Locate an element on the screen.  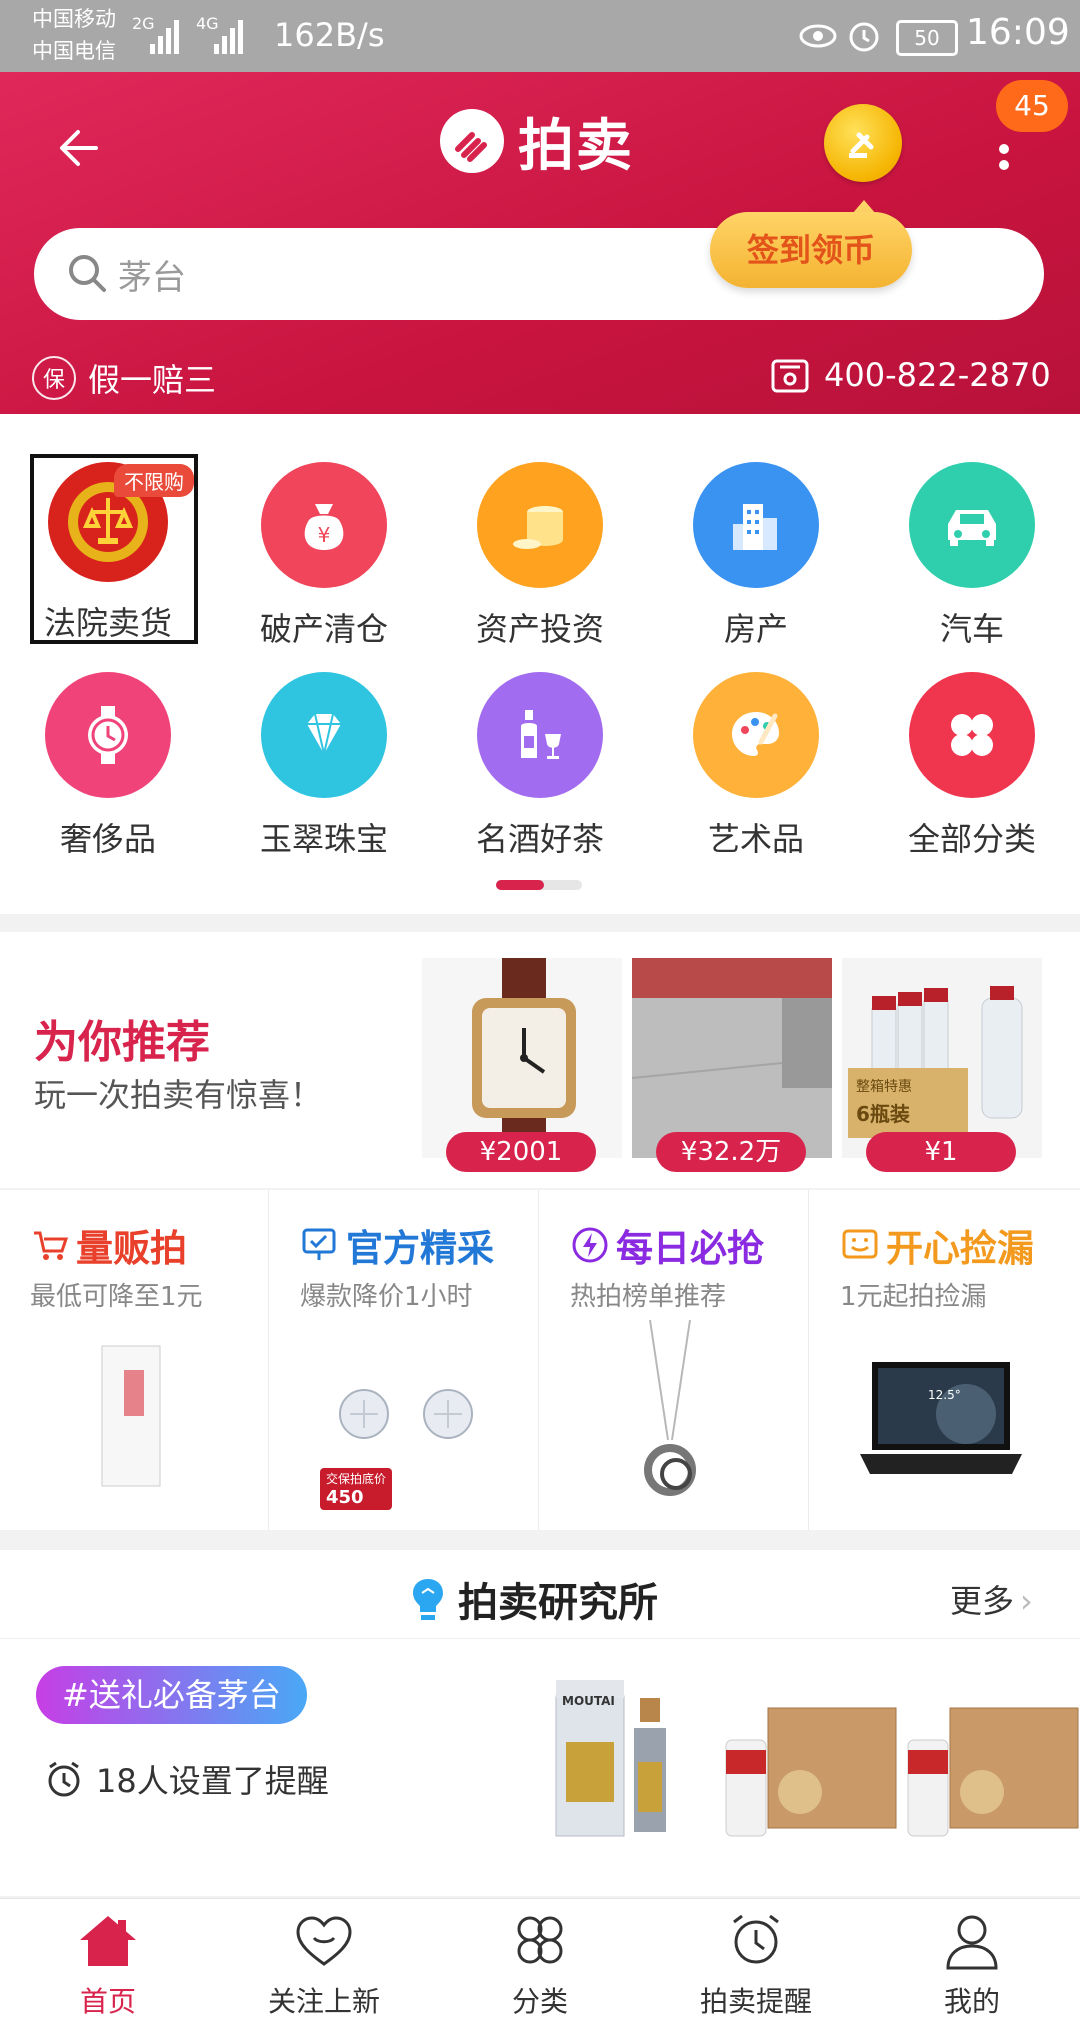
more-link: 更多 › is located at coordinates (991, 1599).